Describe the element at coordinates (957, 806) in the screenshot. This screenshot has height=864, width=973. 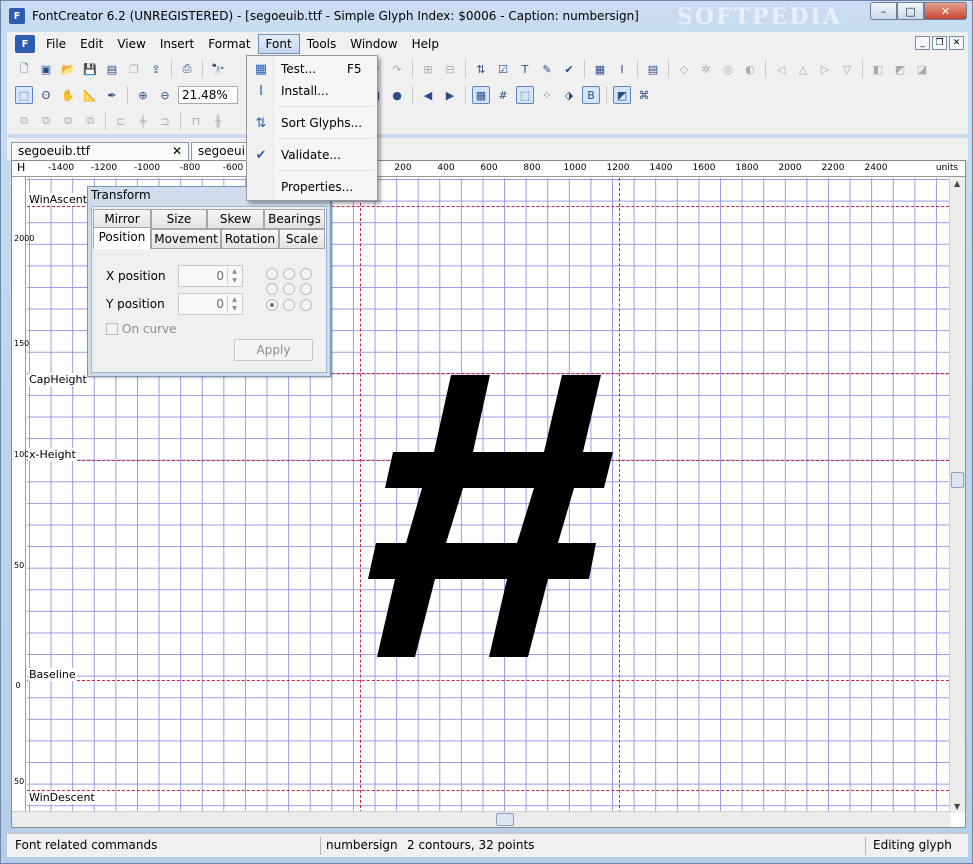
I see `scroll-down-icon: ▼` at that location.